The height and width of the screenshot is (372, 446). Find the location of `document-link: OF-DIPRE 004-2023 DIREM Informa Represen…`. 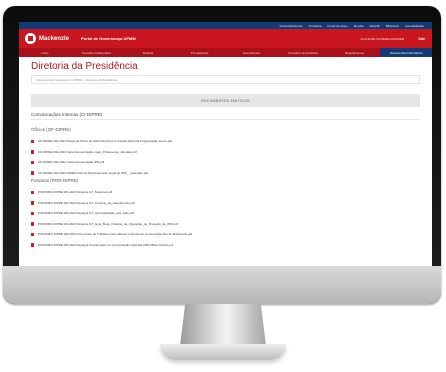

document-link: OF-DIPRE 004-2023 DIREM Informa Represen… is located at coordinates (225, 173).